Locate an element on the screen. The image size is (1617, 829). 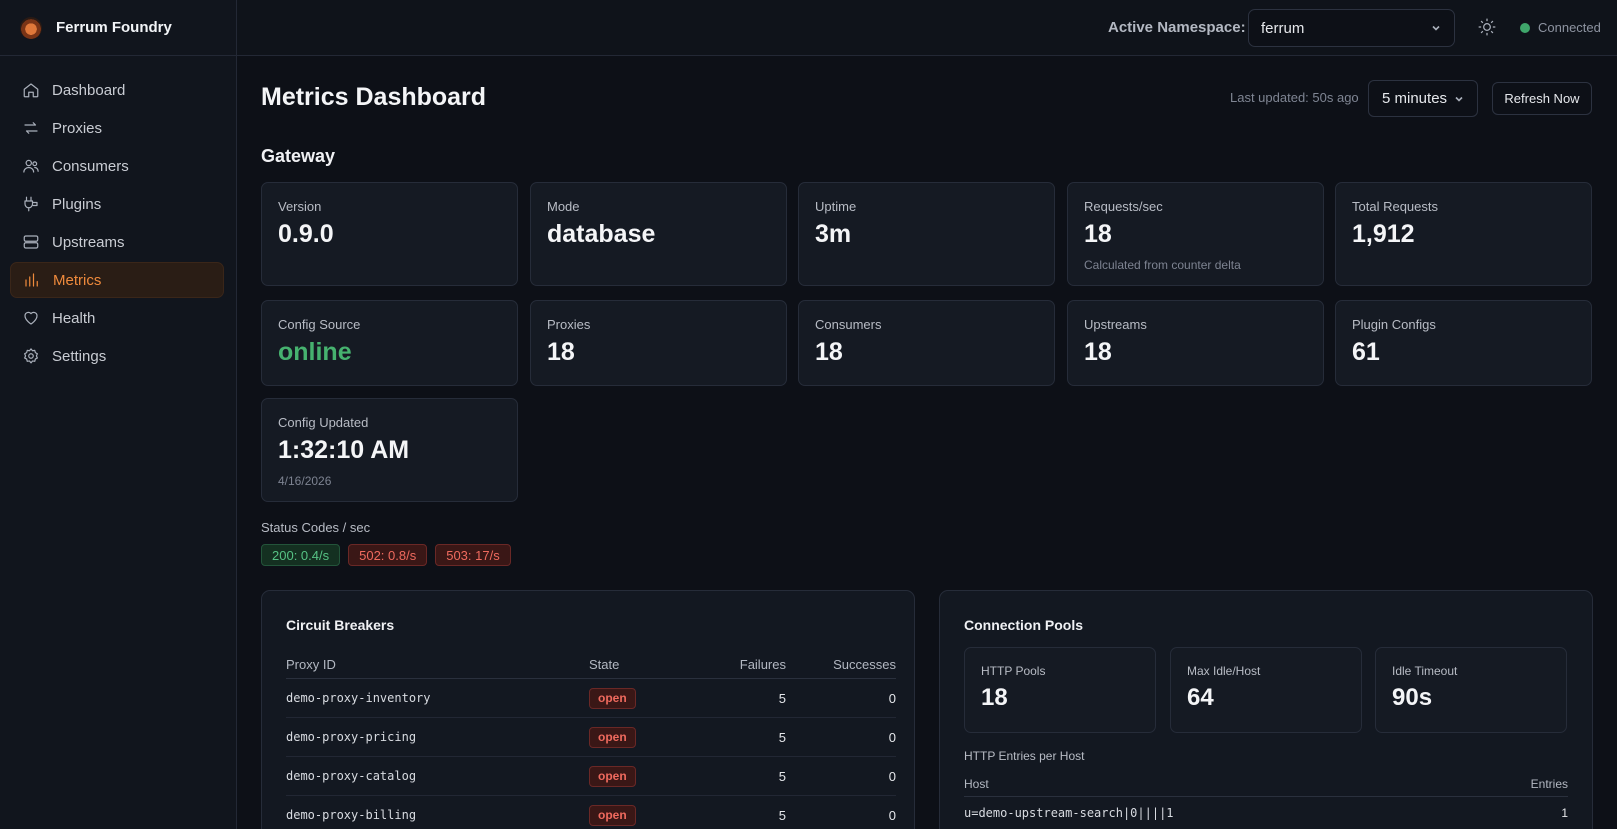
metric-card-proxies: Proxies 18 is located at coordinates (658, 343).